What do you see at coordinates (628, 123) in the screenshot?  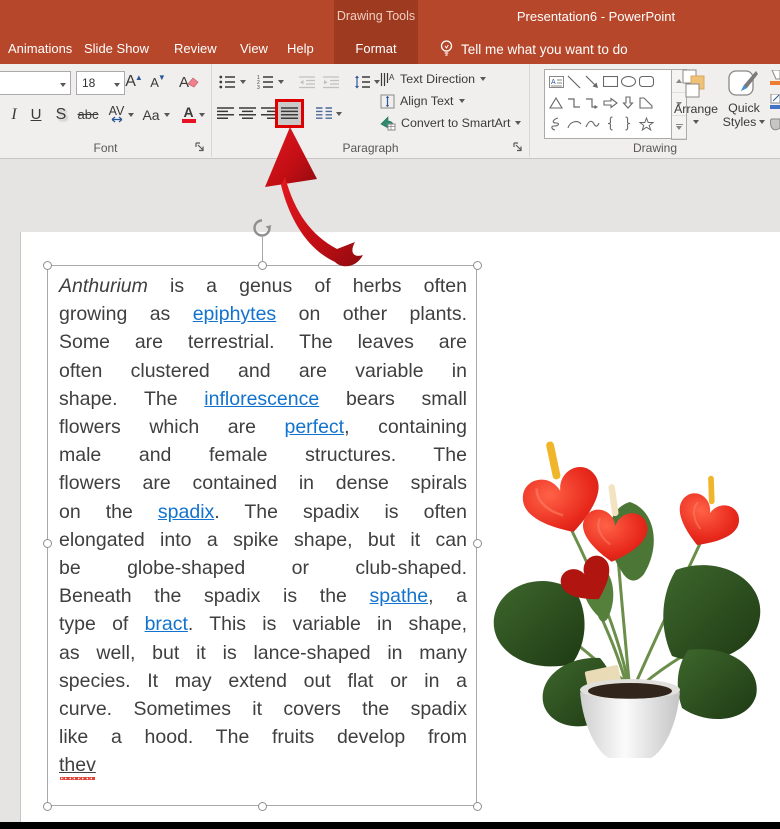 I see `right-brace-shape-icon` at bounding box center [628, 123].